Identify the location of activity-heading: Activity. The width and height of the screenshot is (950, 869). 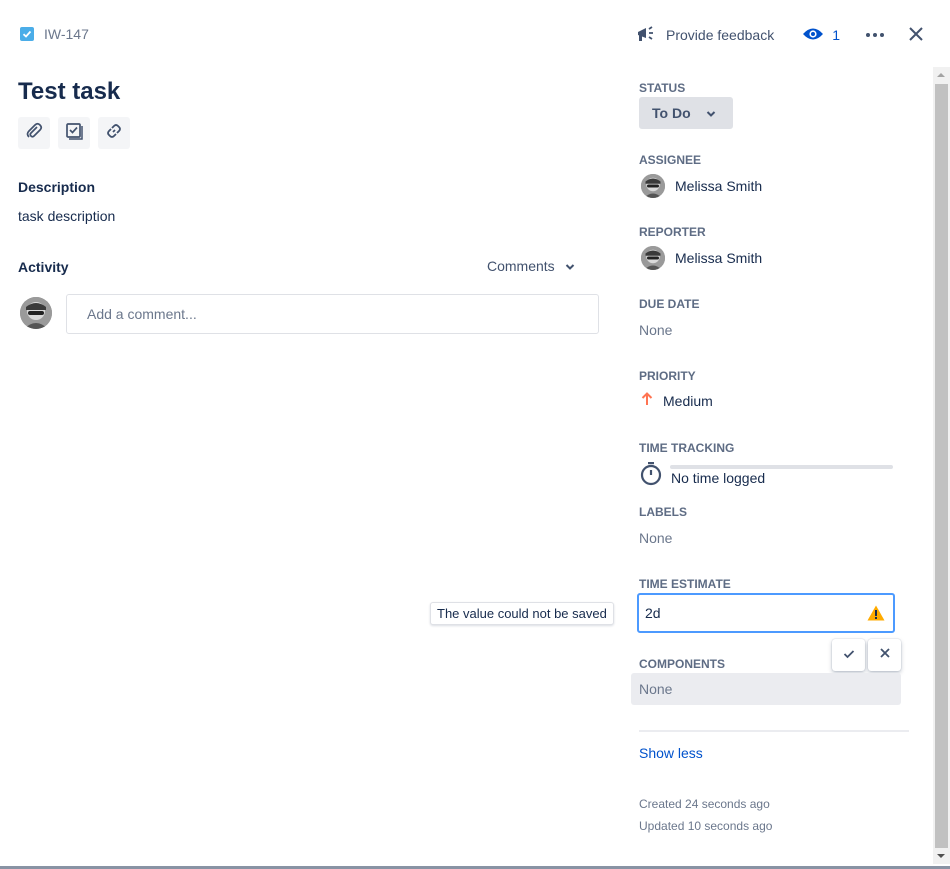
(43, 267).